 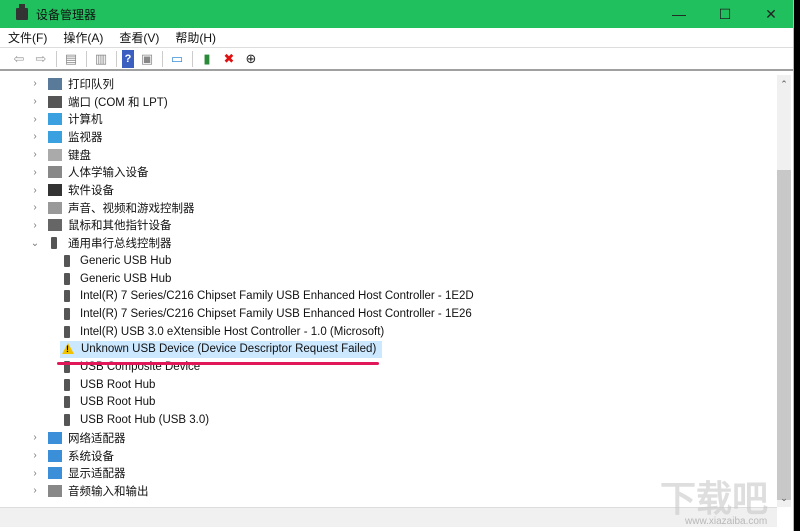 I want to click on device-item: USB Composite Device, so click(x=133, y=367).